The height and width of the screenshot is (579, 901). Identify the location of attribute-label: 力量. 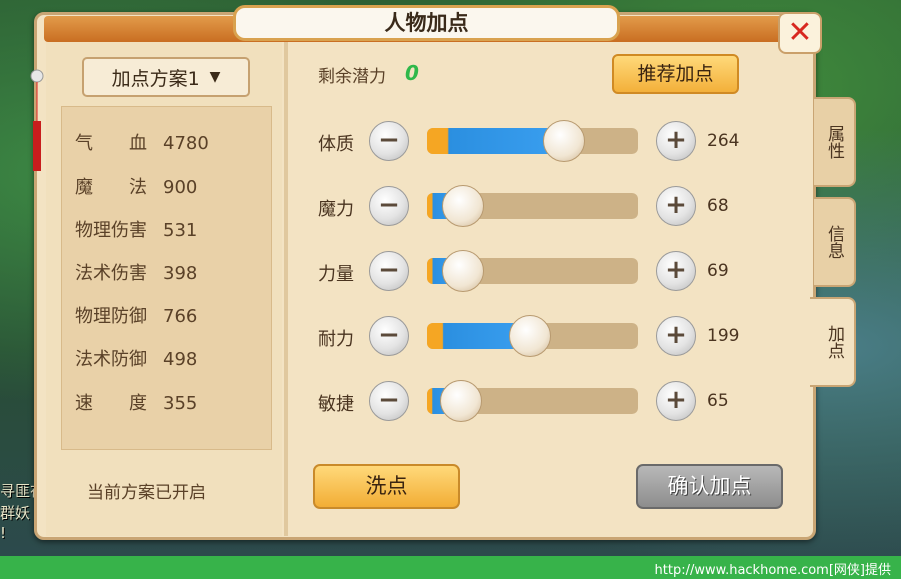
(336, 274).